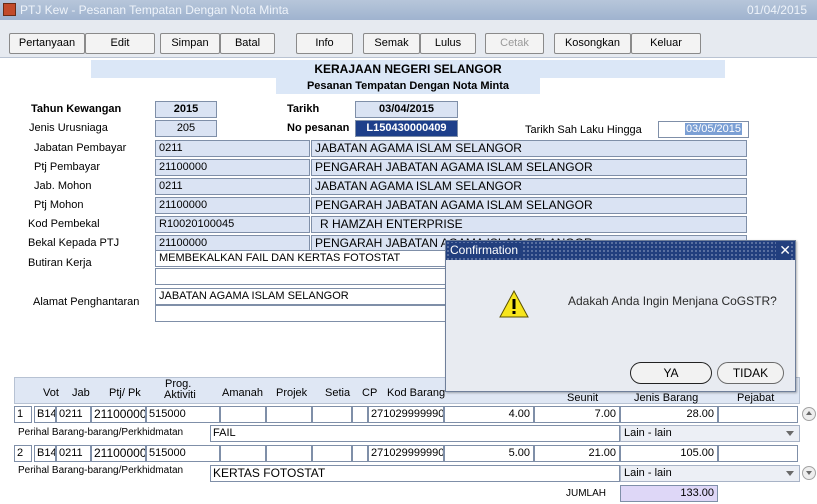  I want to click on row1-qty: 4.00, so click(489, 414).